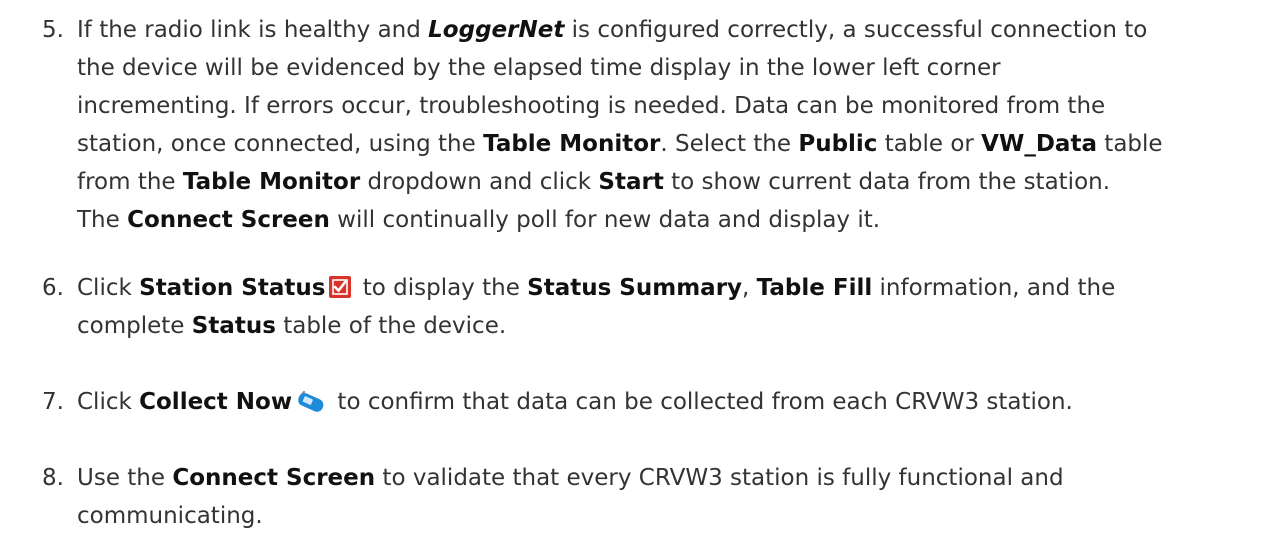  Describe the element at coordinates (253, 30) in the screenshot. I see `text-run: If the radio link is healthy and` at that location.